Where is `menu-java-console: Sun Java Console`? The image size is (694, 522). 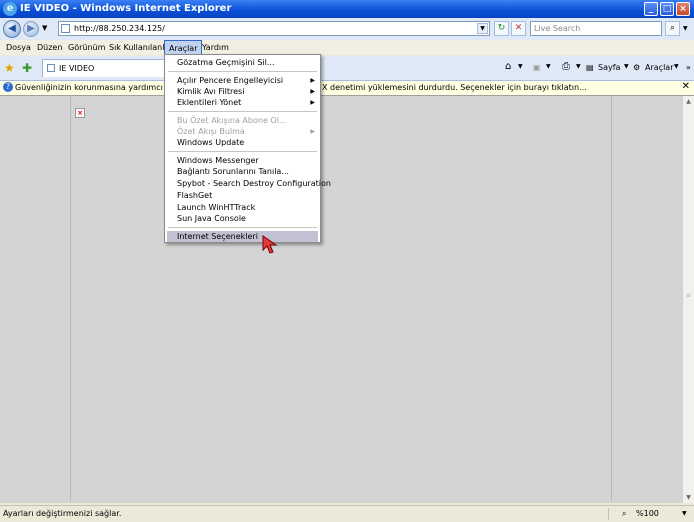 menu-java-console: Sun Java Console is located at coordinates (211, 218).